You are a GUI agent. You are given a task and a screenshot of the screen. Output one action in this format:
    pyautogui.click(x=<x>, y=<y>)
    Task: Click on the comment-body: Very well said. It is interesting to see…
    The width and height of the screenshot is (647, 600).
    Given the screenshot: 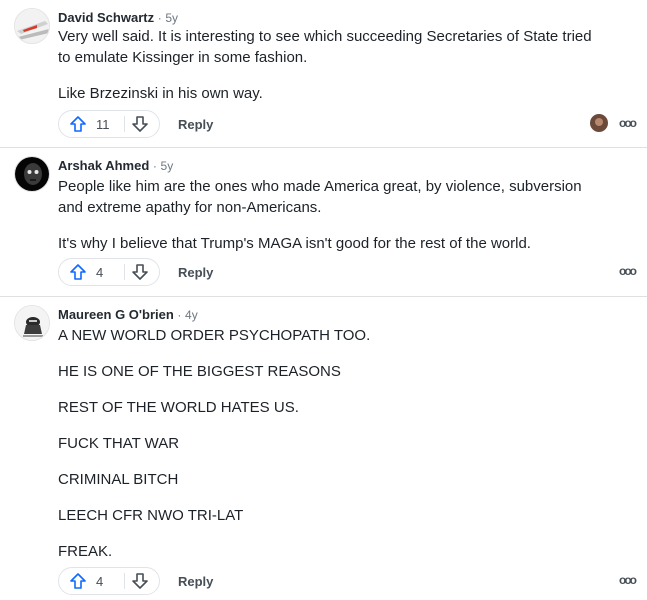 What is the action you would take?
    pyautogui.click(x=332, y=72)
    